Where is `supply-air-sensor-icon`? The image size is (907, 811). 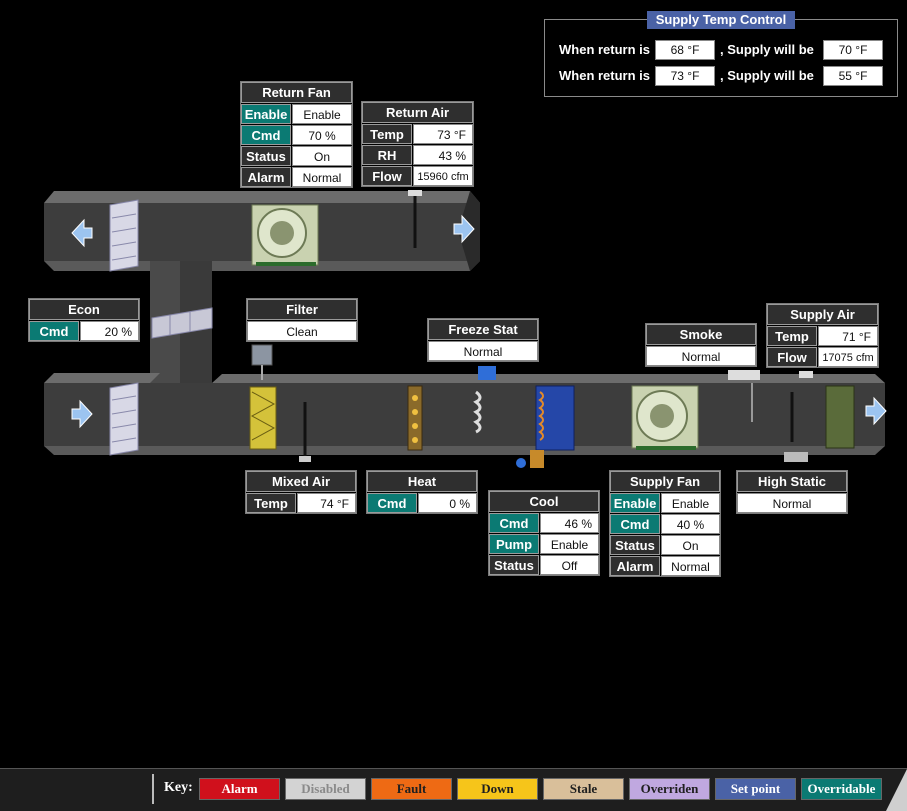 supply-air-sensor-icon is located at coordinates (806, 374).